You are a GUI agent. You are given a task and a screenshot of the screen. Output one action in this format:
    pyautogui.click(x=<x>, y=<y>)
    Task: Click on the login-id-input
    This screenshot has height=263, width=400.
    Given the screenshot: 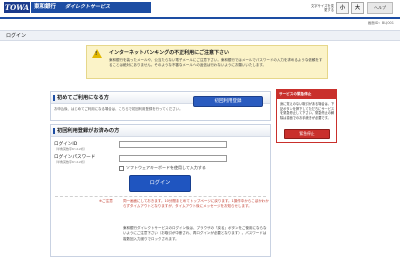 What is the action you would take?
    pyautogui.click(x=173, y=144)
    